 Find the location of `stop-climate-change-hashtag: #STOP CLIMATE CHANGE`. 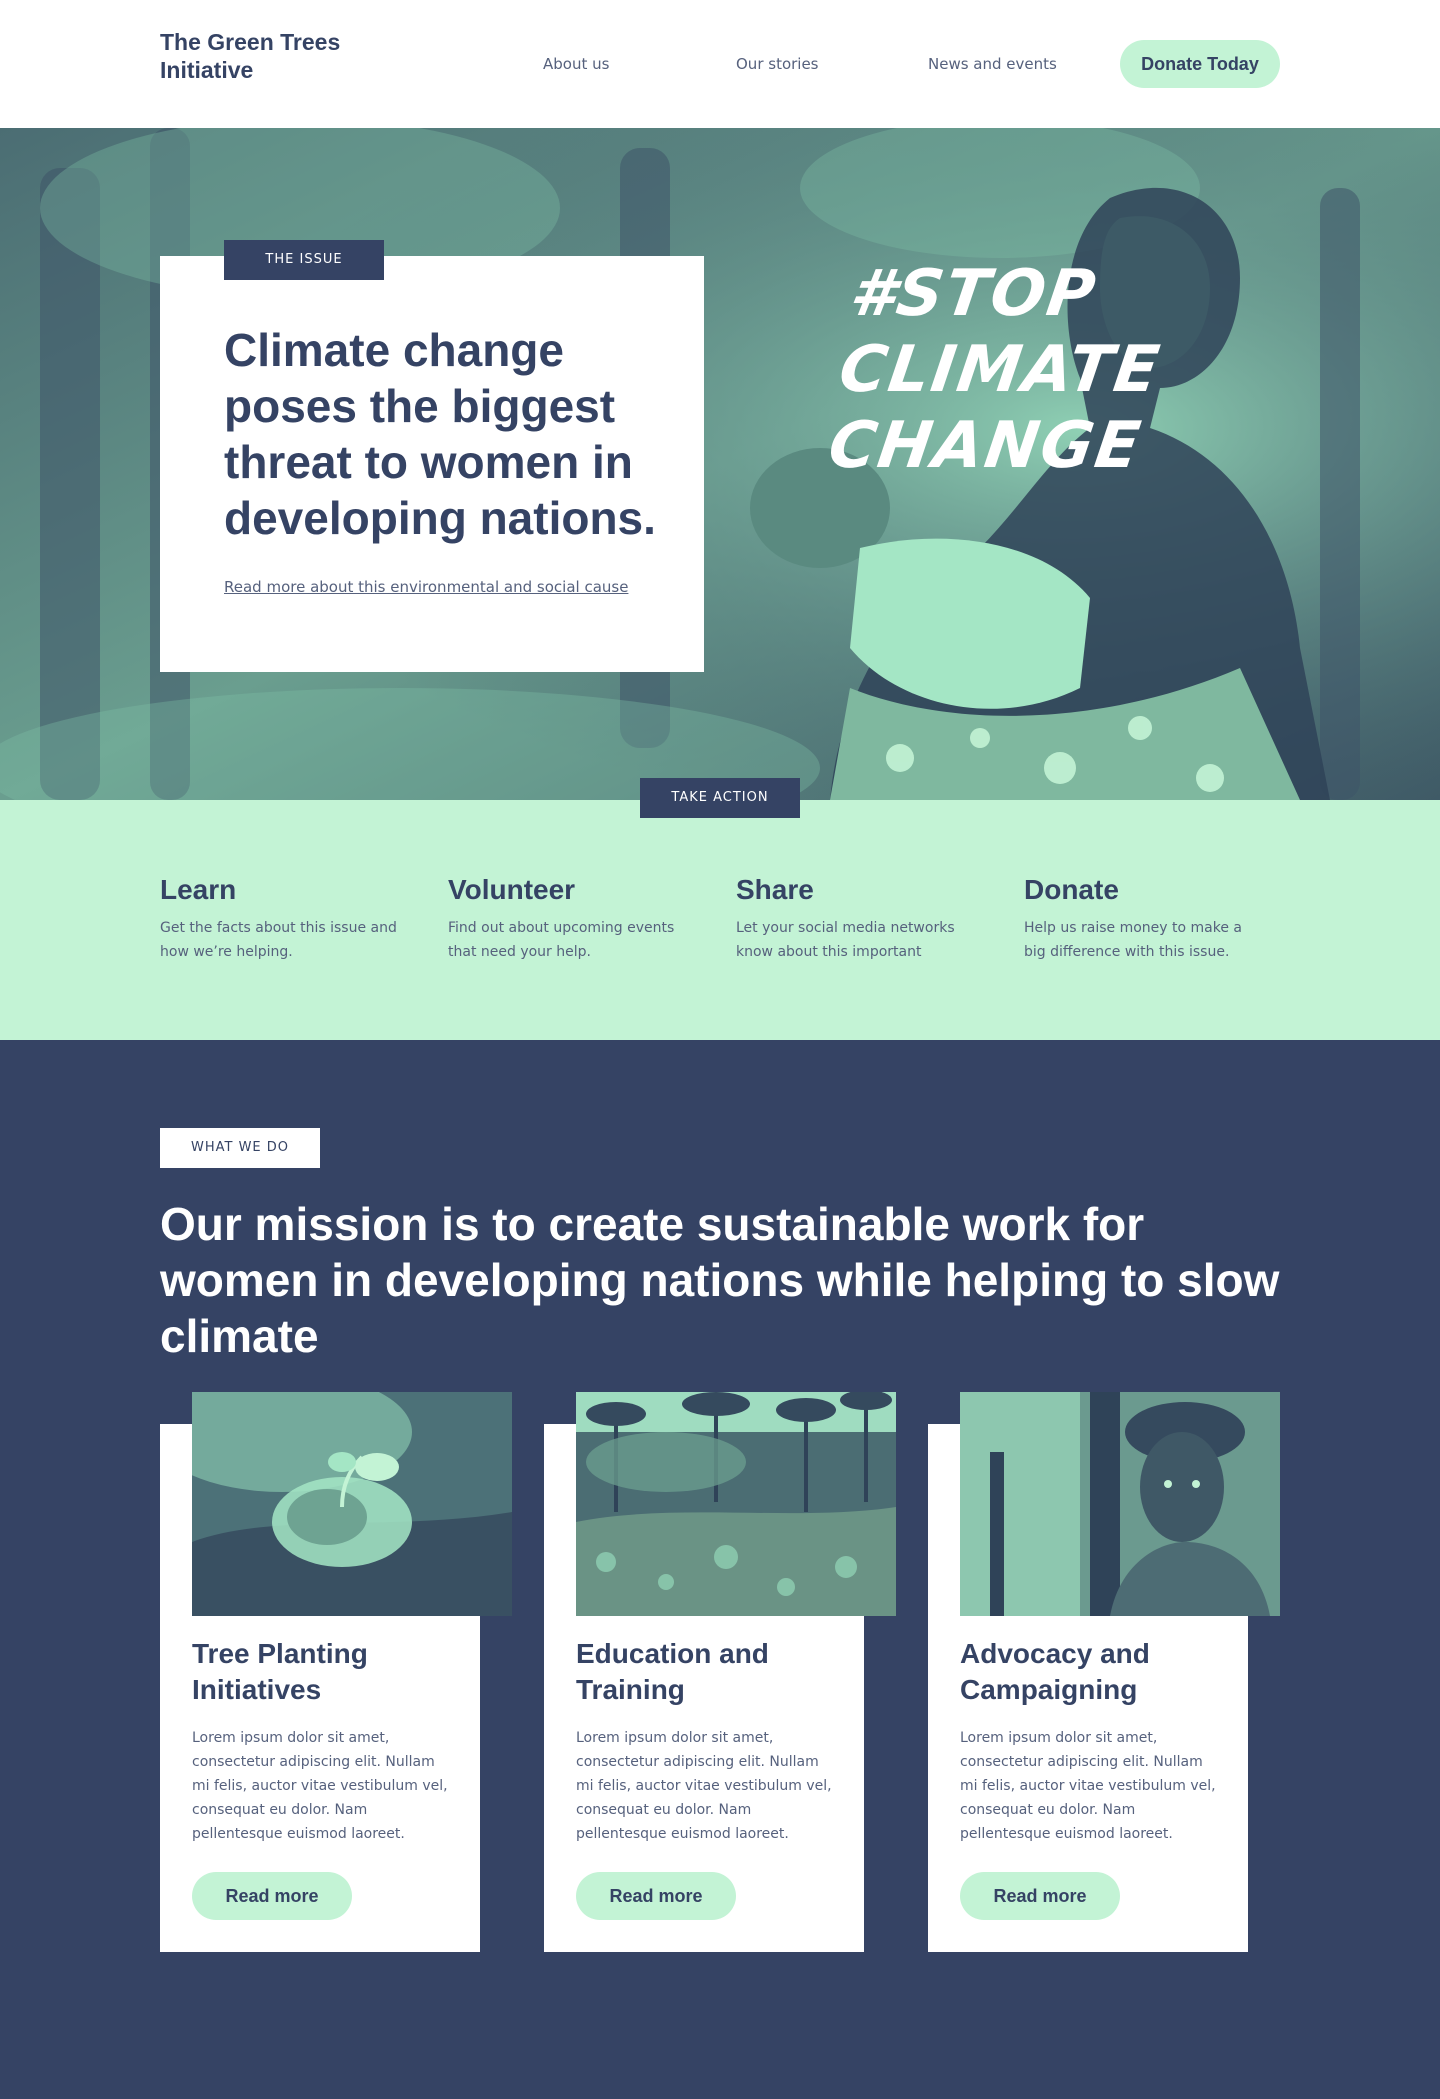

stop-climate-change-hashtag: #STOP CLIMATE CHANGE is located at coordinates (1000, 370).